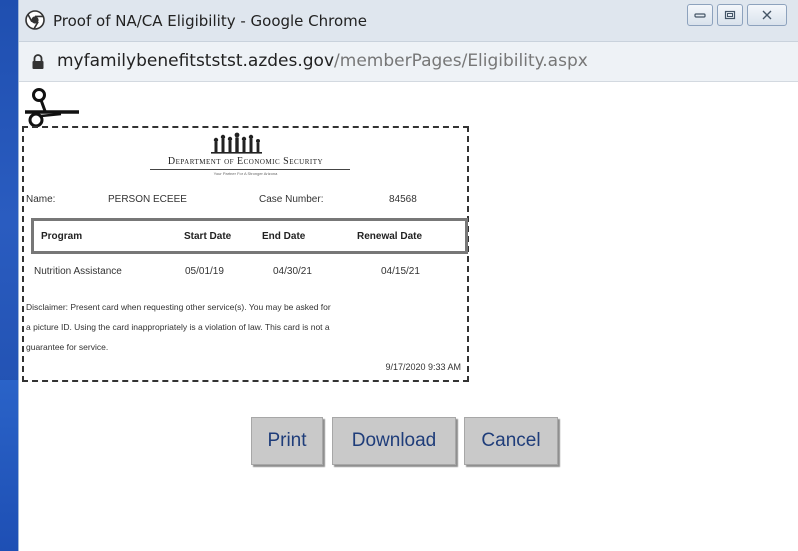 Image resolution: width=798 pixels, height=551 pixels. I want to click on chrome-icon, so click(35, 20).